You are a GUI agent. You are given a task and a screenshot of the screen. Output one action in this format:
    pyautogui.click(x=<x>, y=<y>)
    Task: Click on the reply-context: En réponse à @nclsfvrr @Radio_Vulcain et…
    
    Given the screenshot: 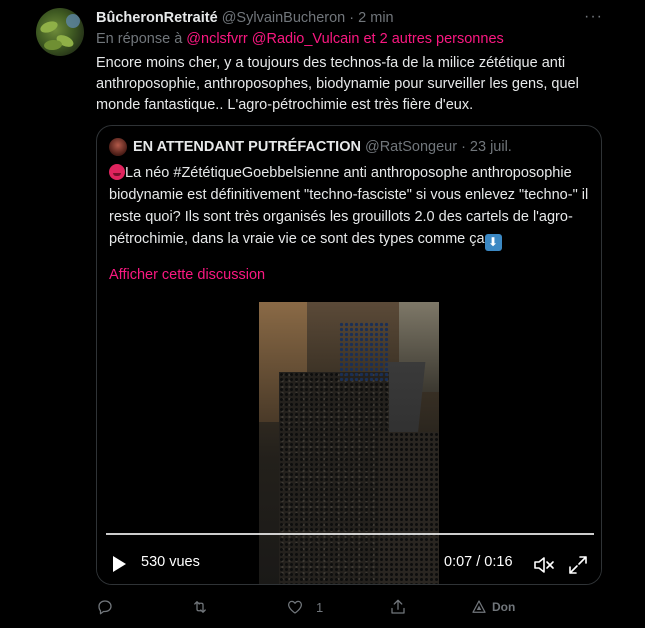 What is the action you would take?
    pyautogui.click(x=300, y=39)
    